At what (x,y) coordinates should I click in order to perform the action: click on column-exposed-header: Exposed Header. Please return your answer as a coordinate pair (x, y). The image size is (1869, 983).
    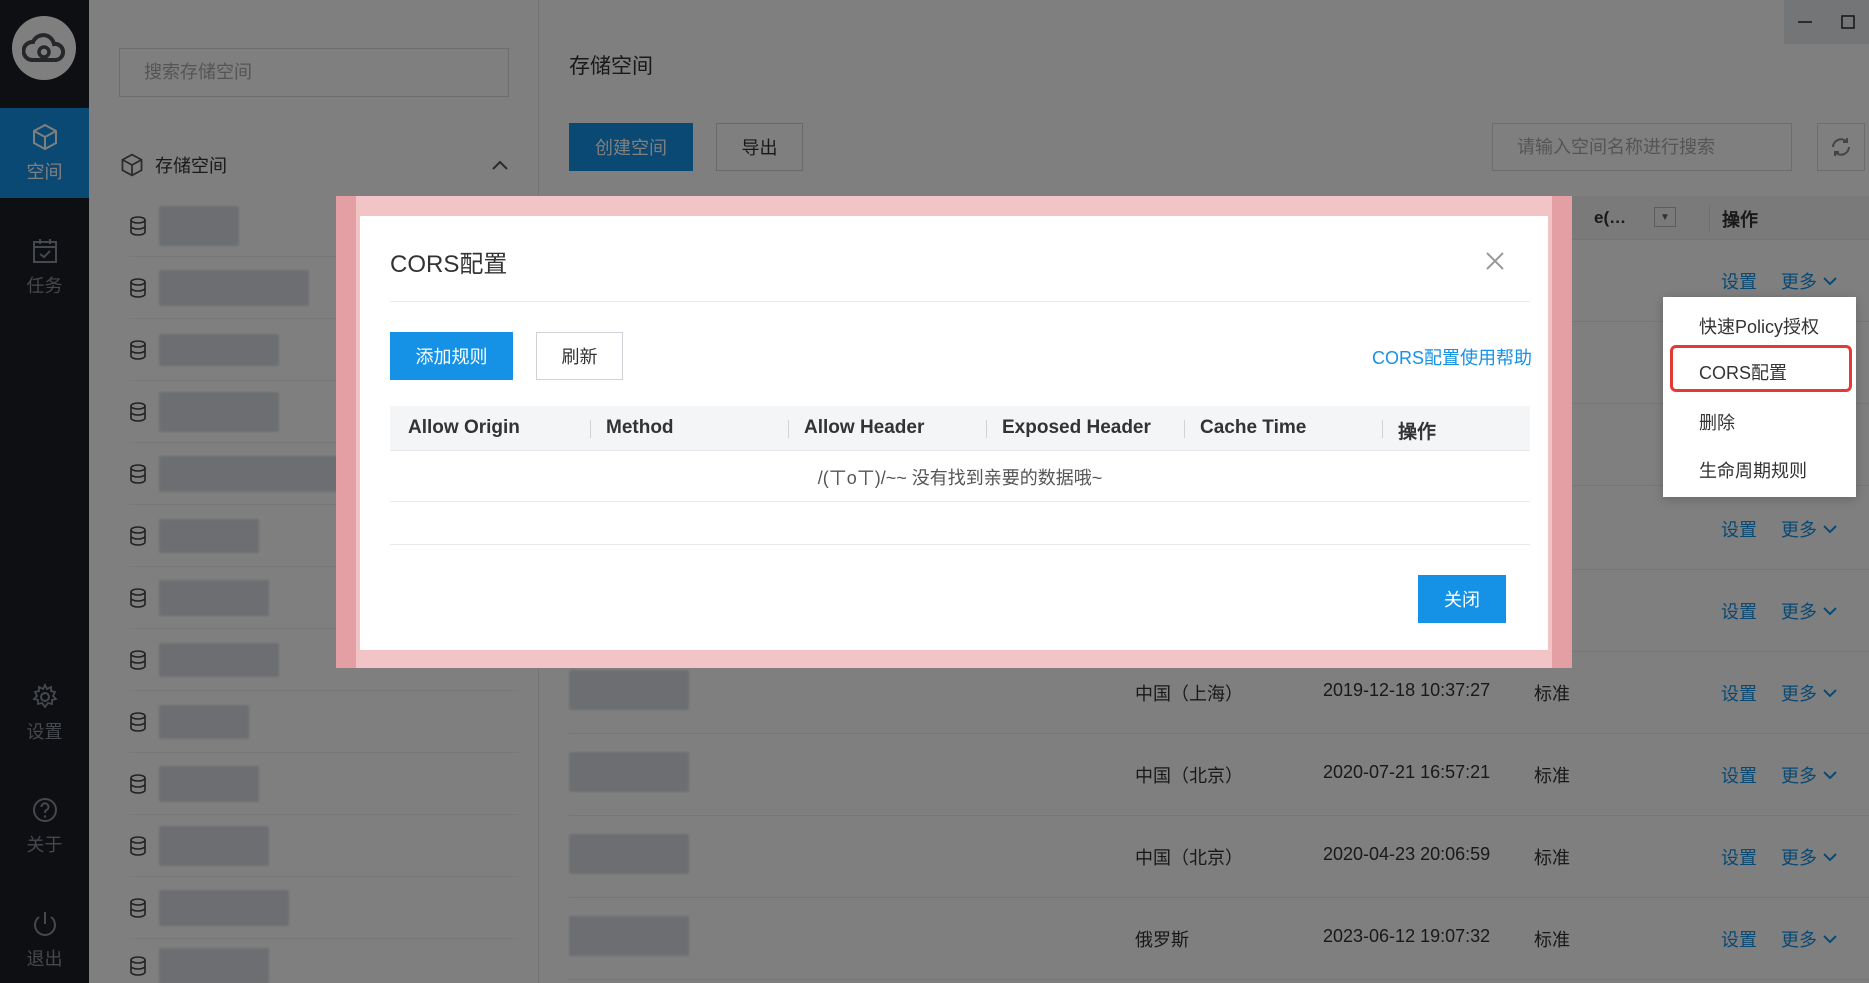
    Looking at the image, I should click on (1076, 427).